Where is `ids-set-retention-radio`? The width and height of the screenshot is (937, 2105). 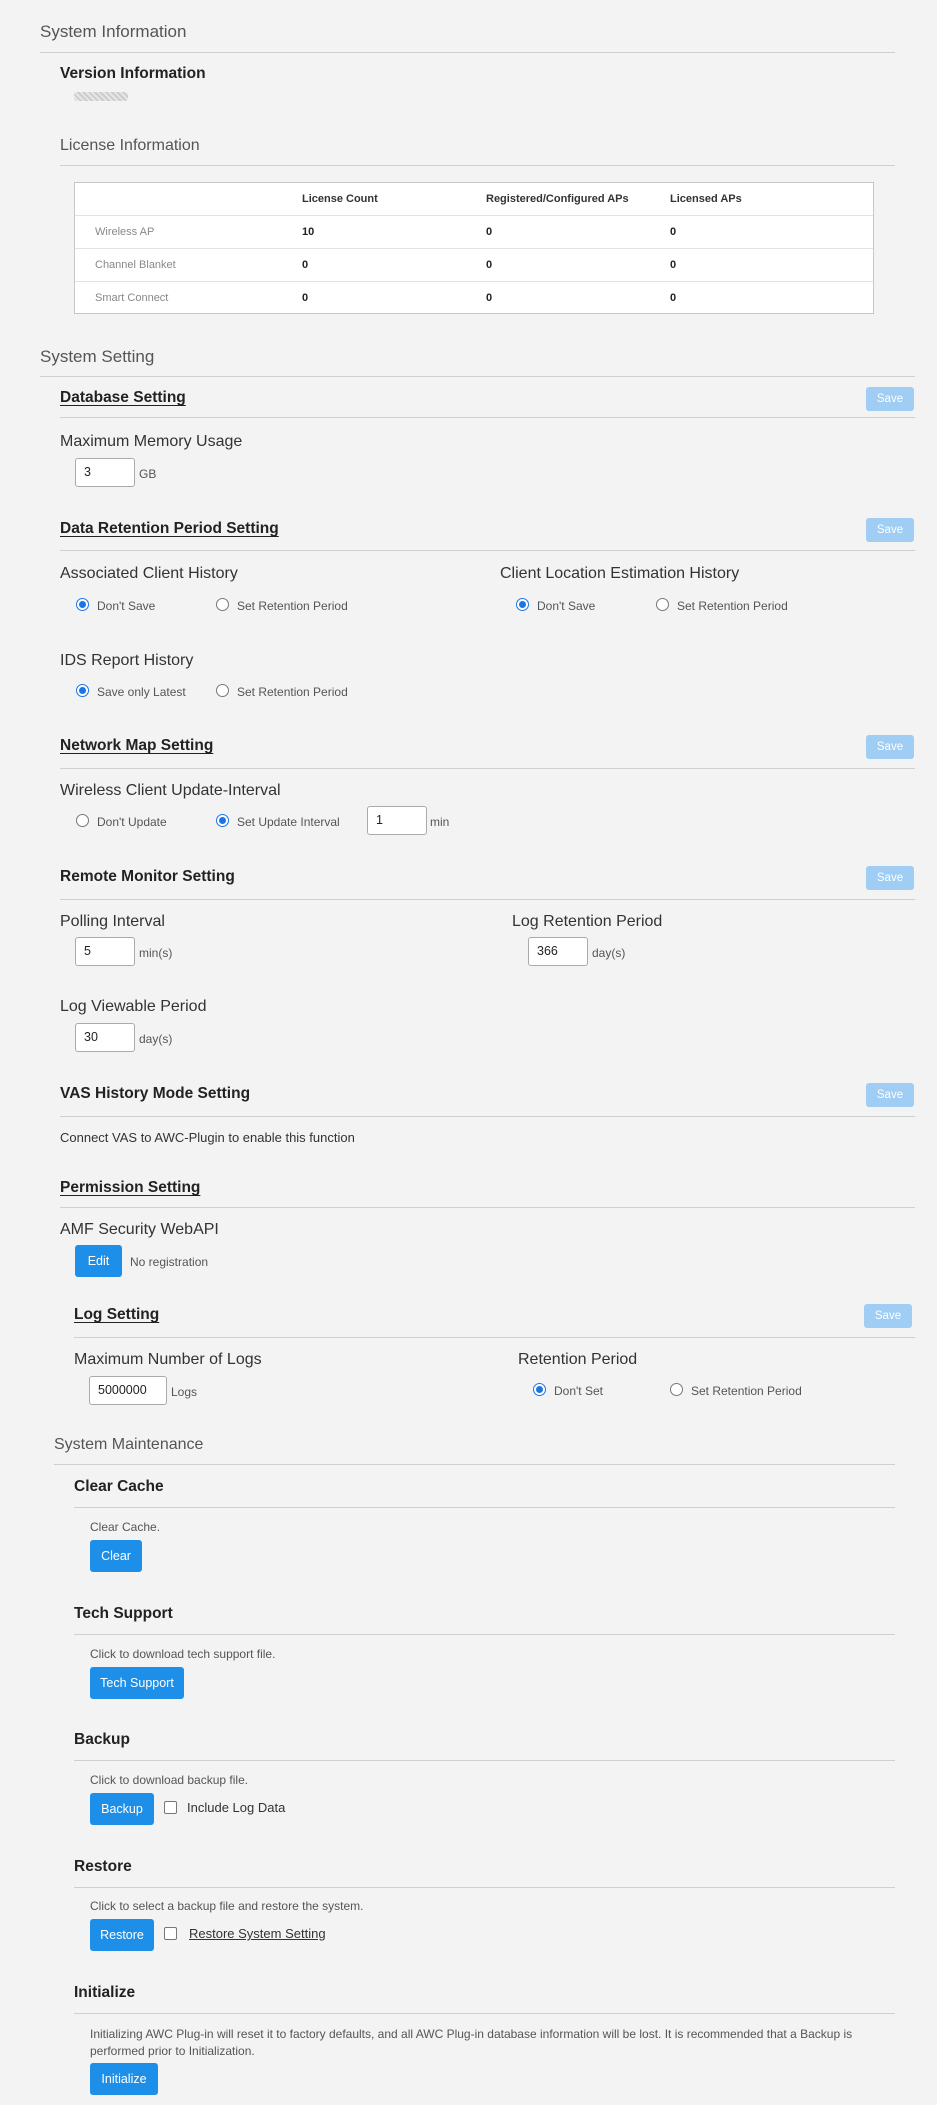 ids-set-retention-radio is located at coordinates (222, 690).